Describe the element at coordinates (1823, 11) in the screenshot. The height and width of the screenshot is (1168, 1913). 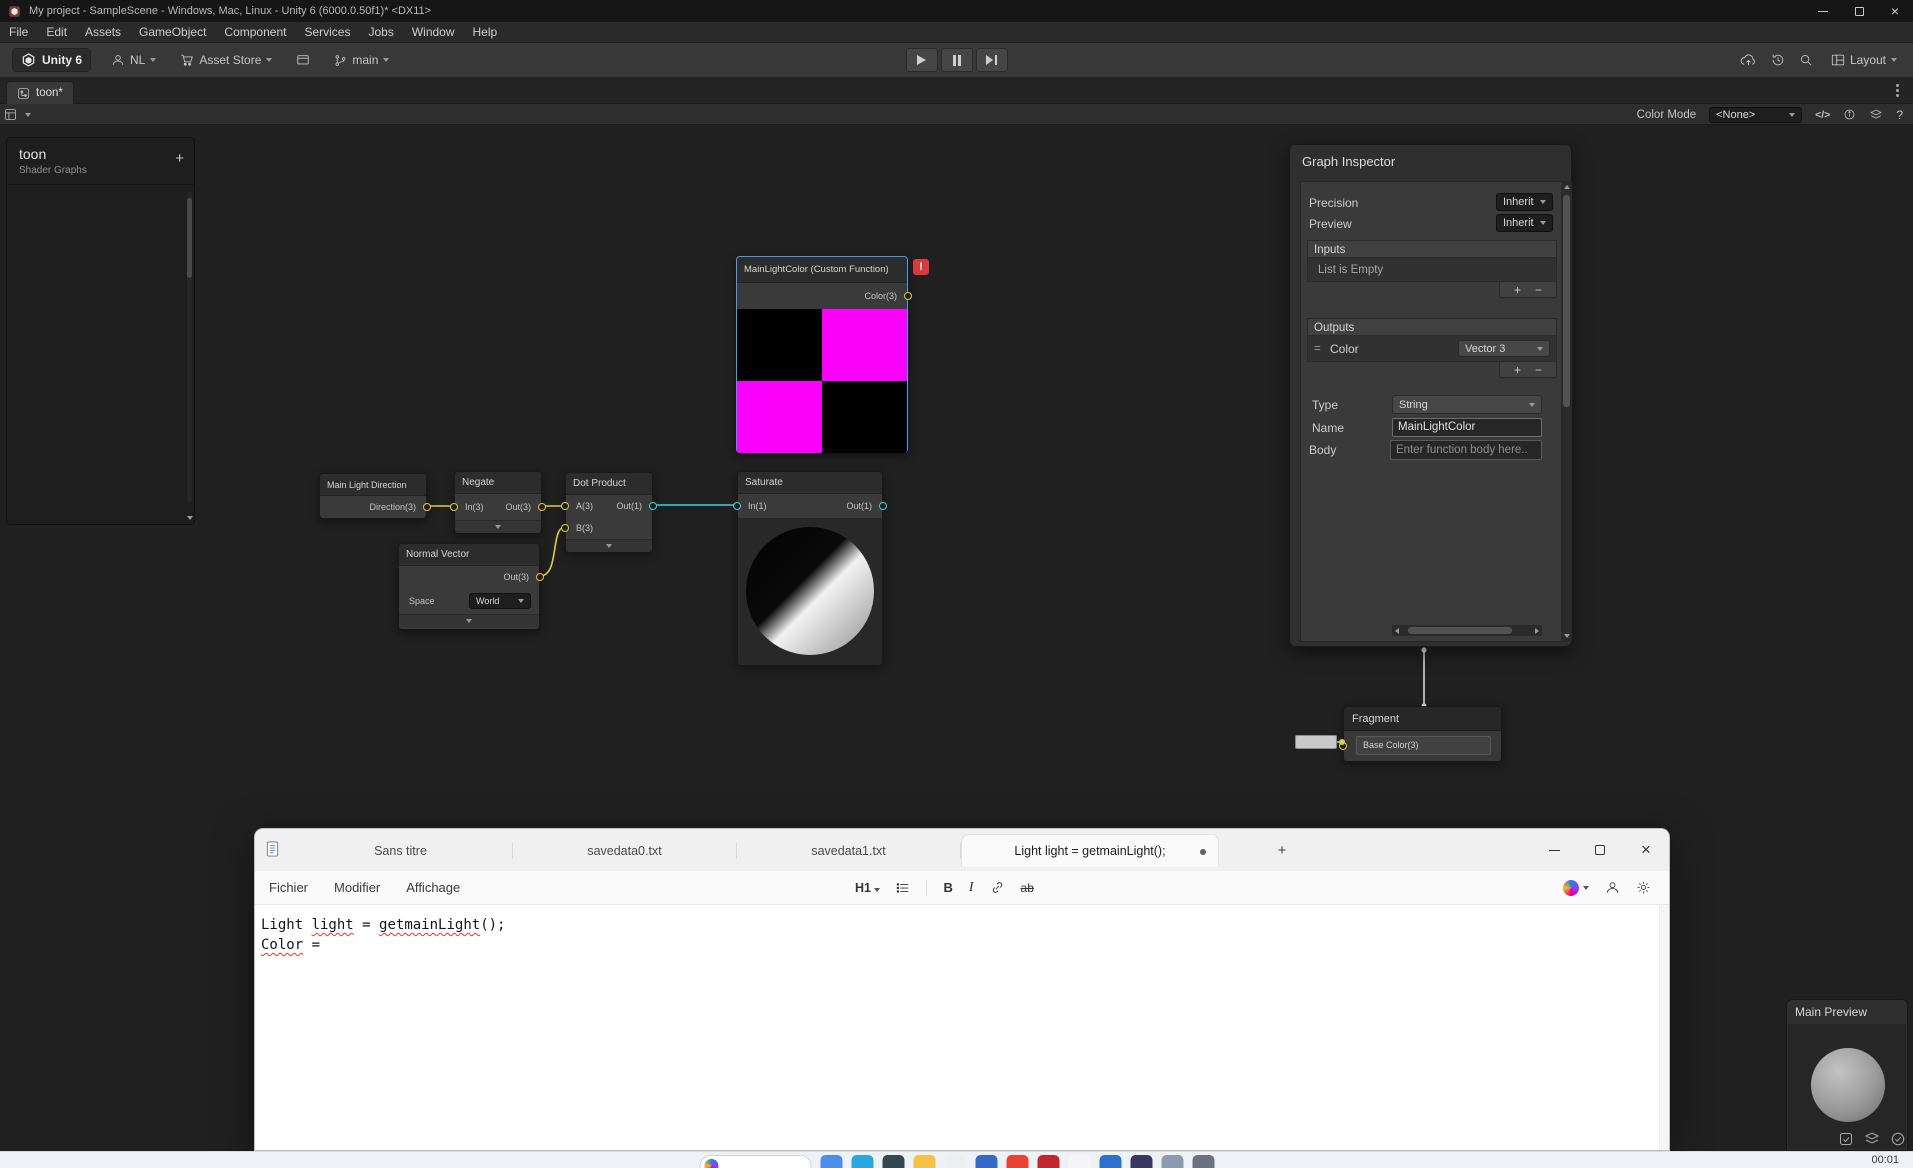
I see `minimize-button` at that location.